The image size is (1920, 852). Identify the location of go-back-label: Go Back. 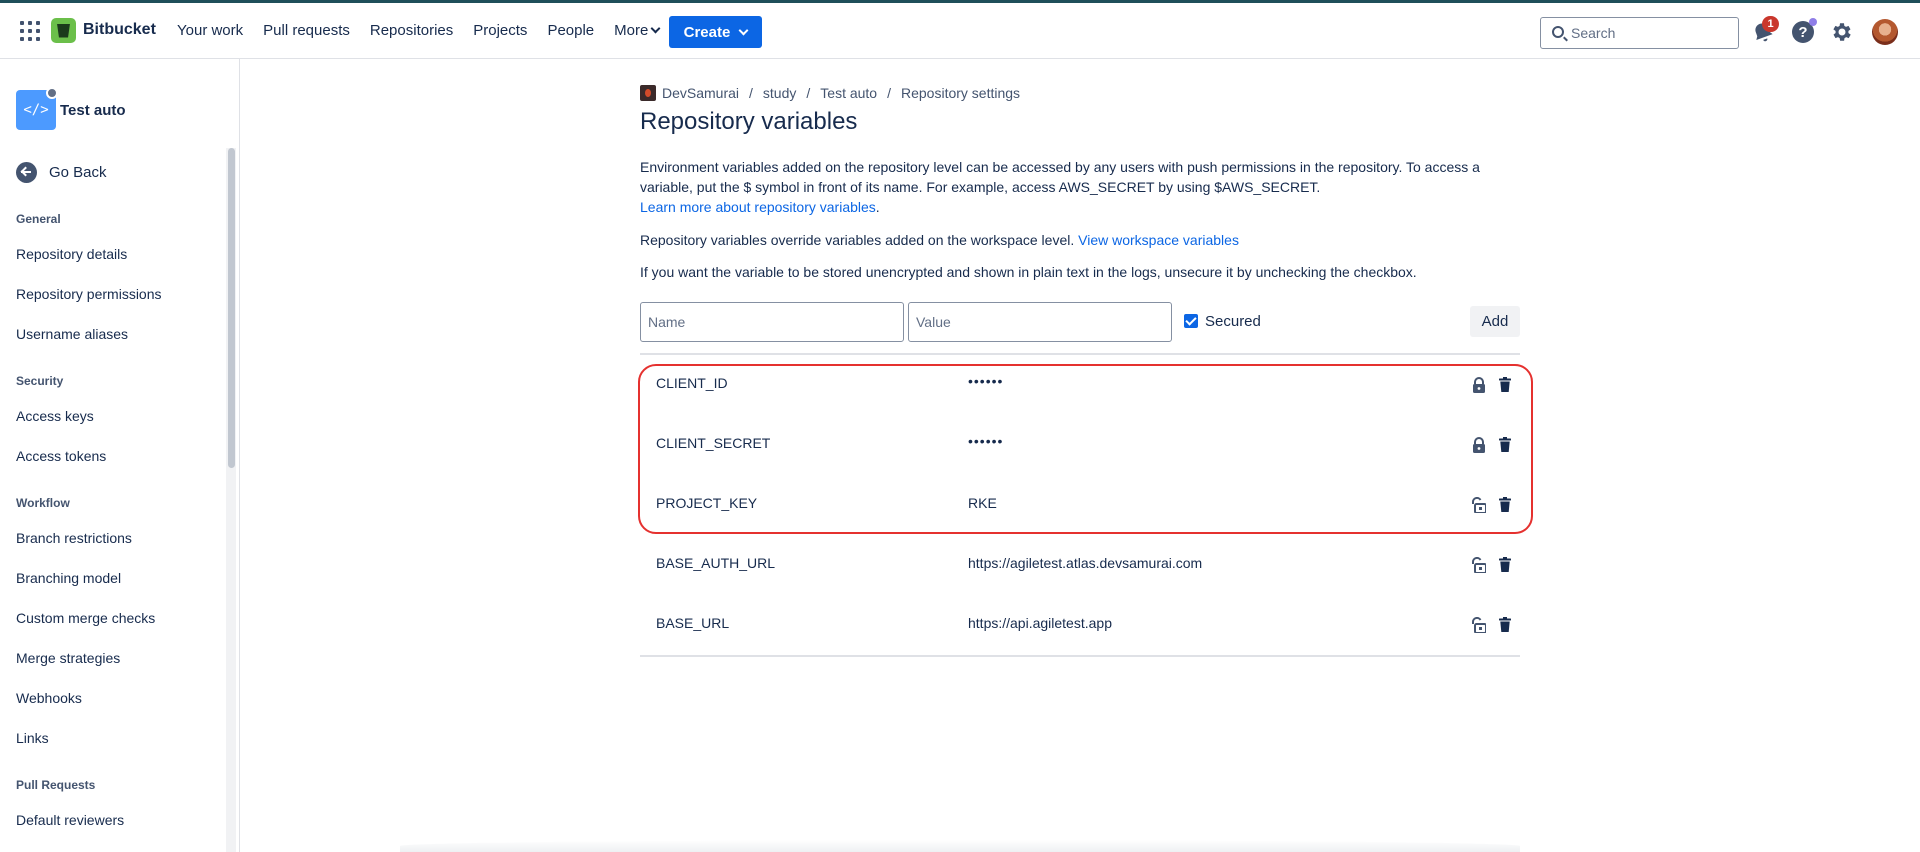
(78, 172).